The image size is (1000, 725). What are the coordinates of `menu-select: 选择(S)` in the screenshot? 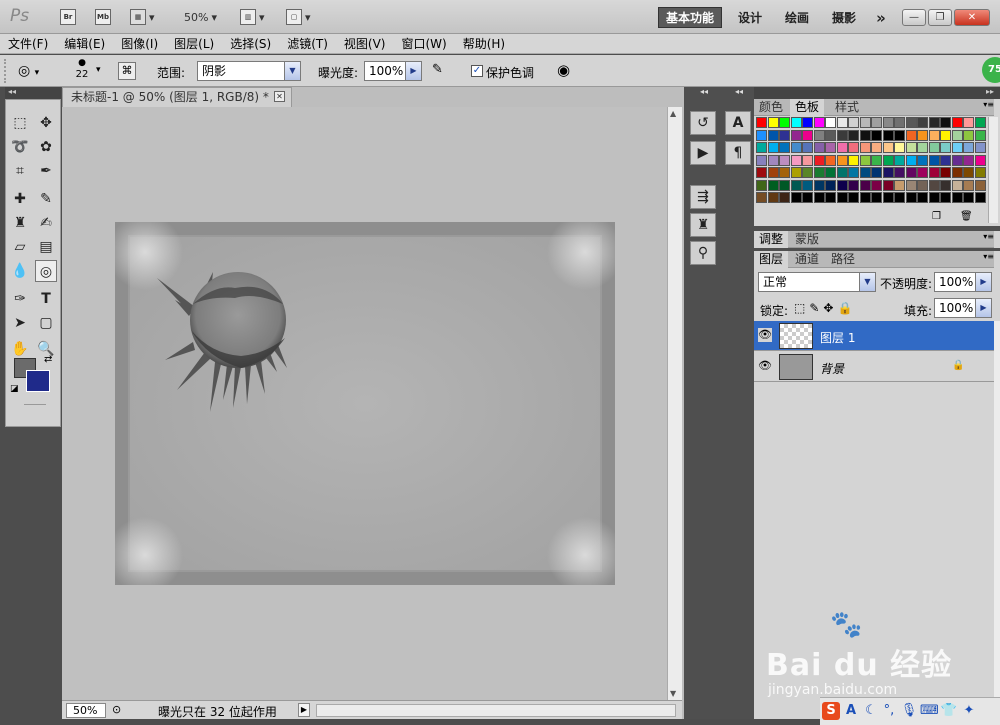 It's located at (250, 43).